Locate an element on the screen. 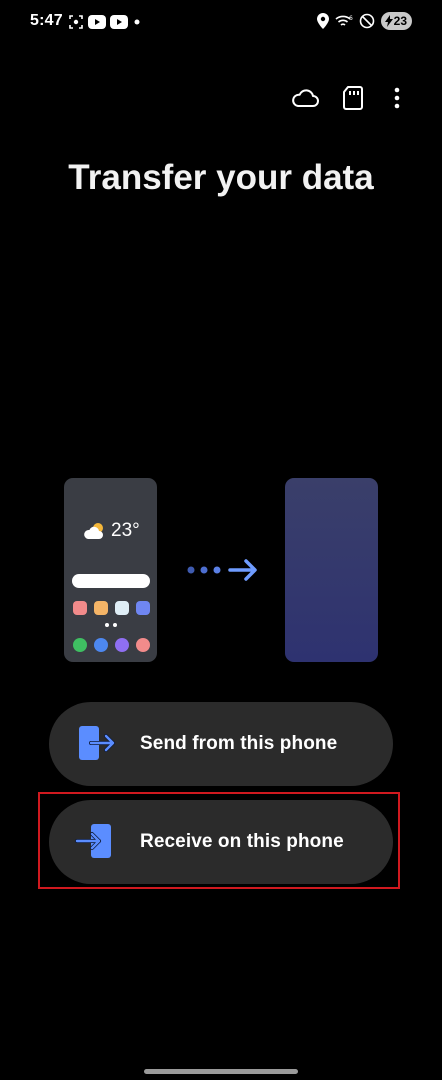  sd-card-button is located at coordinates (353, 98).